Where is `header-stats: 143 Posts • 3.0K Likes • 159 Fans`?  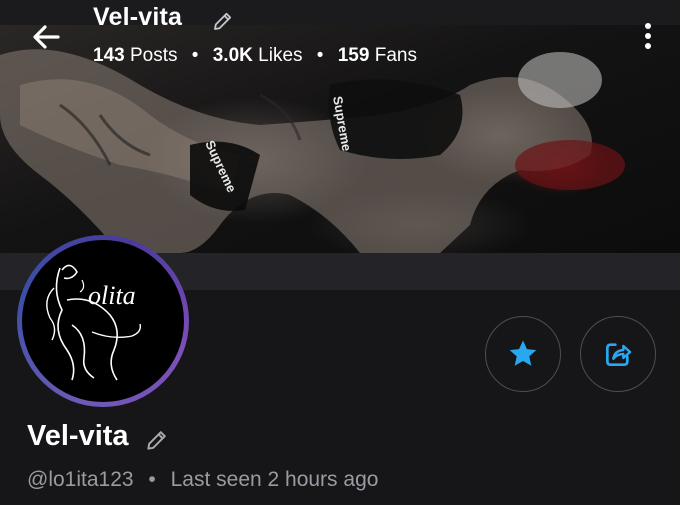
header-stats: 143 Posts • 3.0K Likes • 159 Fans is located at coordinates (255, 56).